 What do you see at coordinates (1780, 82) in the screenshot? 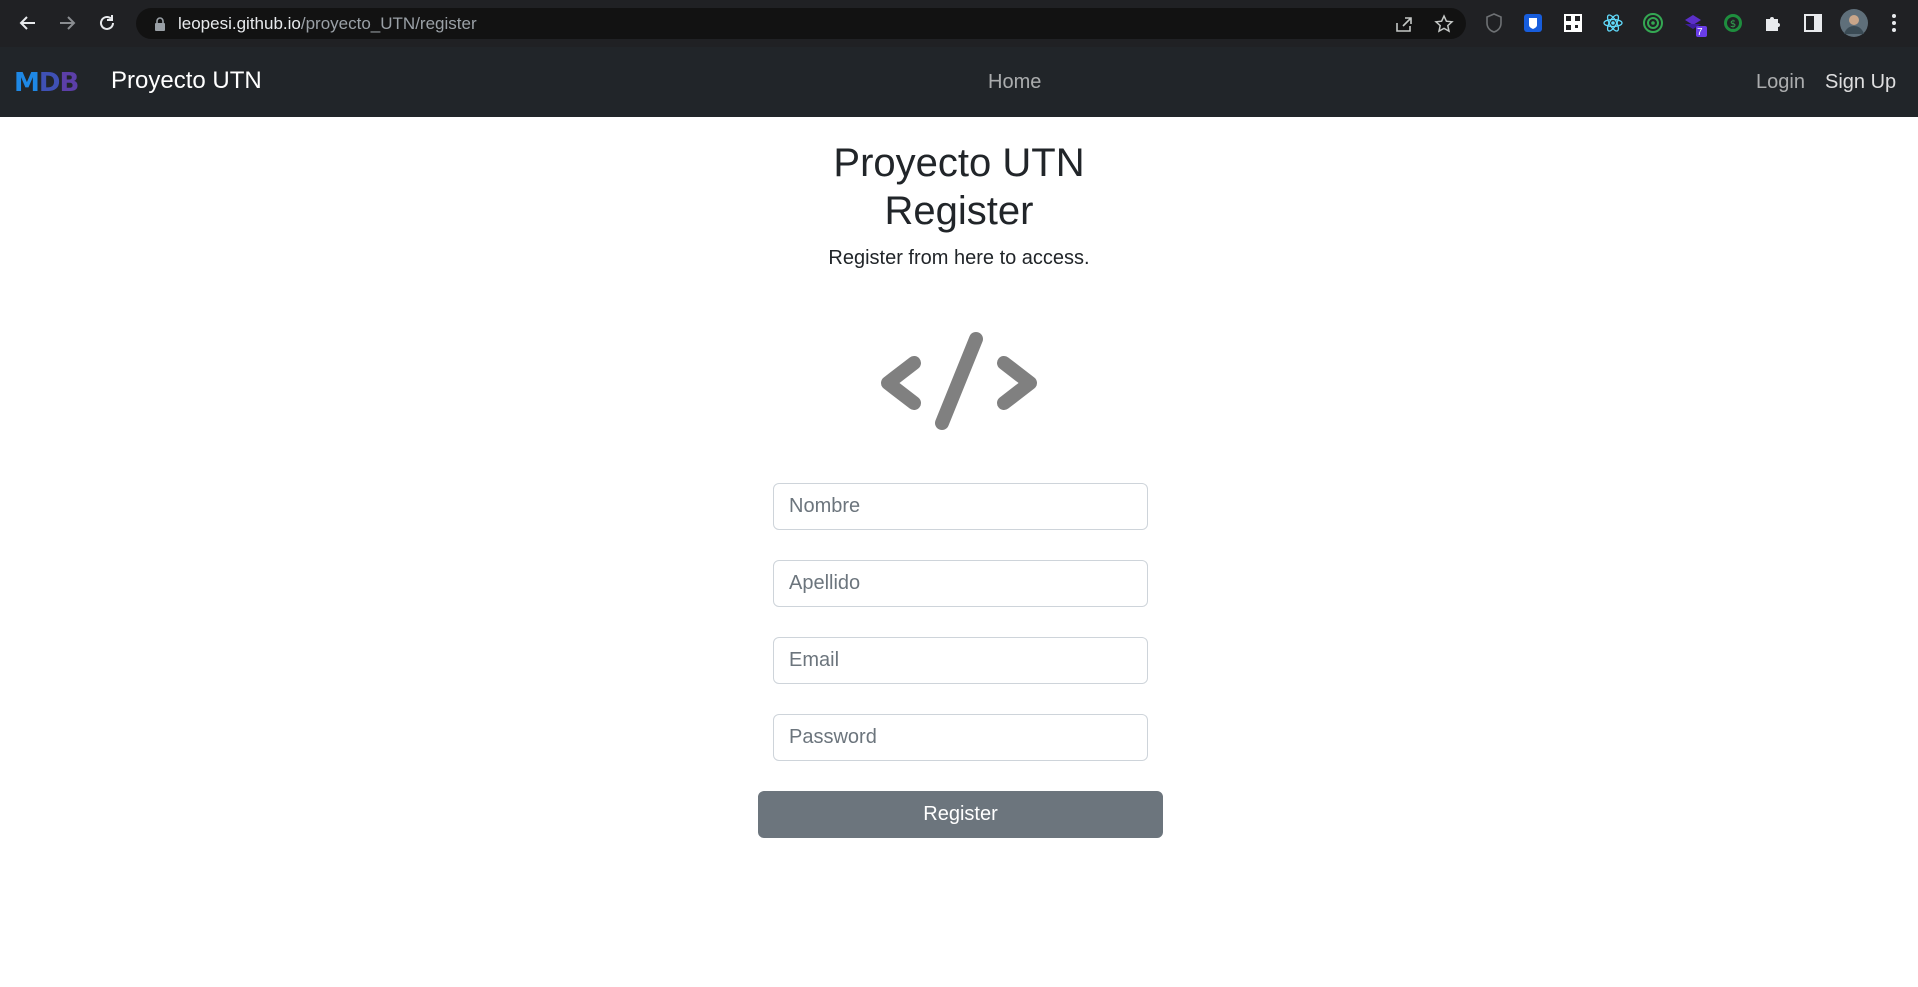
I see `nav-link-login: Login` at bounding box center [1780, 82].